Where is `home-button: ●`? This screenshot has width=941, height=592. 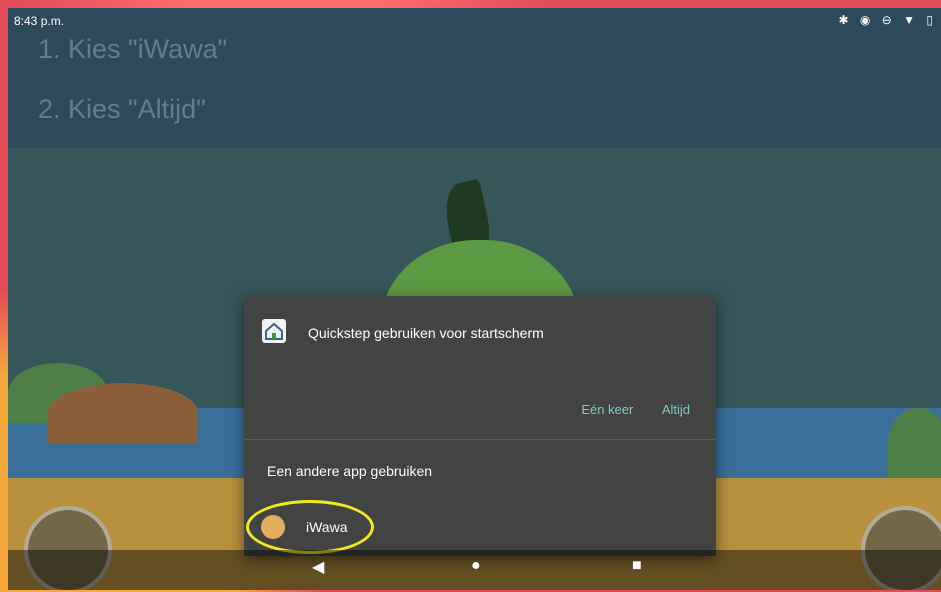
home-button: ● is located at coordinates (476, 566).